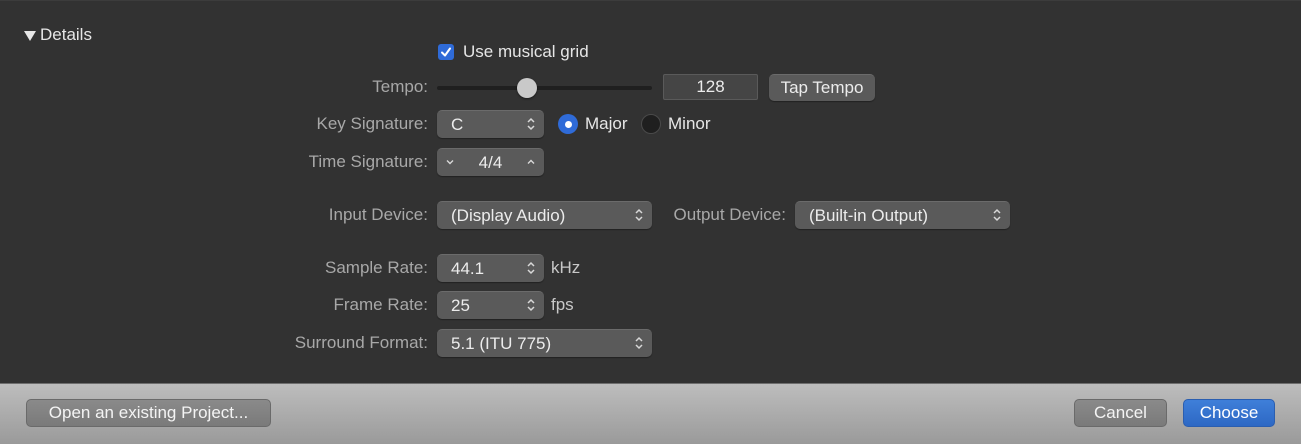 This screenshot has height=444, width=1301. What do you see at coordinates (568, 124) in the screenshot?
I see `major-radio` at bounding box center [568, 124].